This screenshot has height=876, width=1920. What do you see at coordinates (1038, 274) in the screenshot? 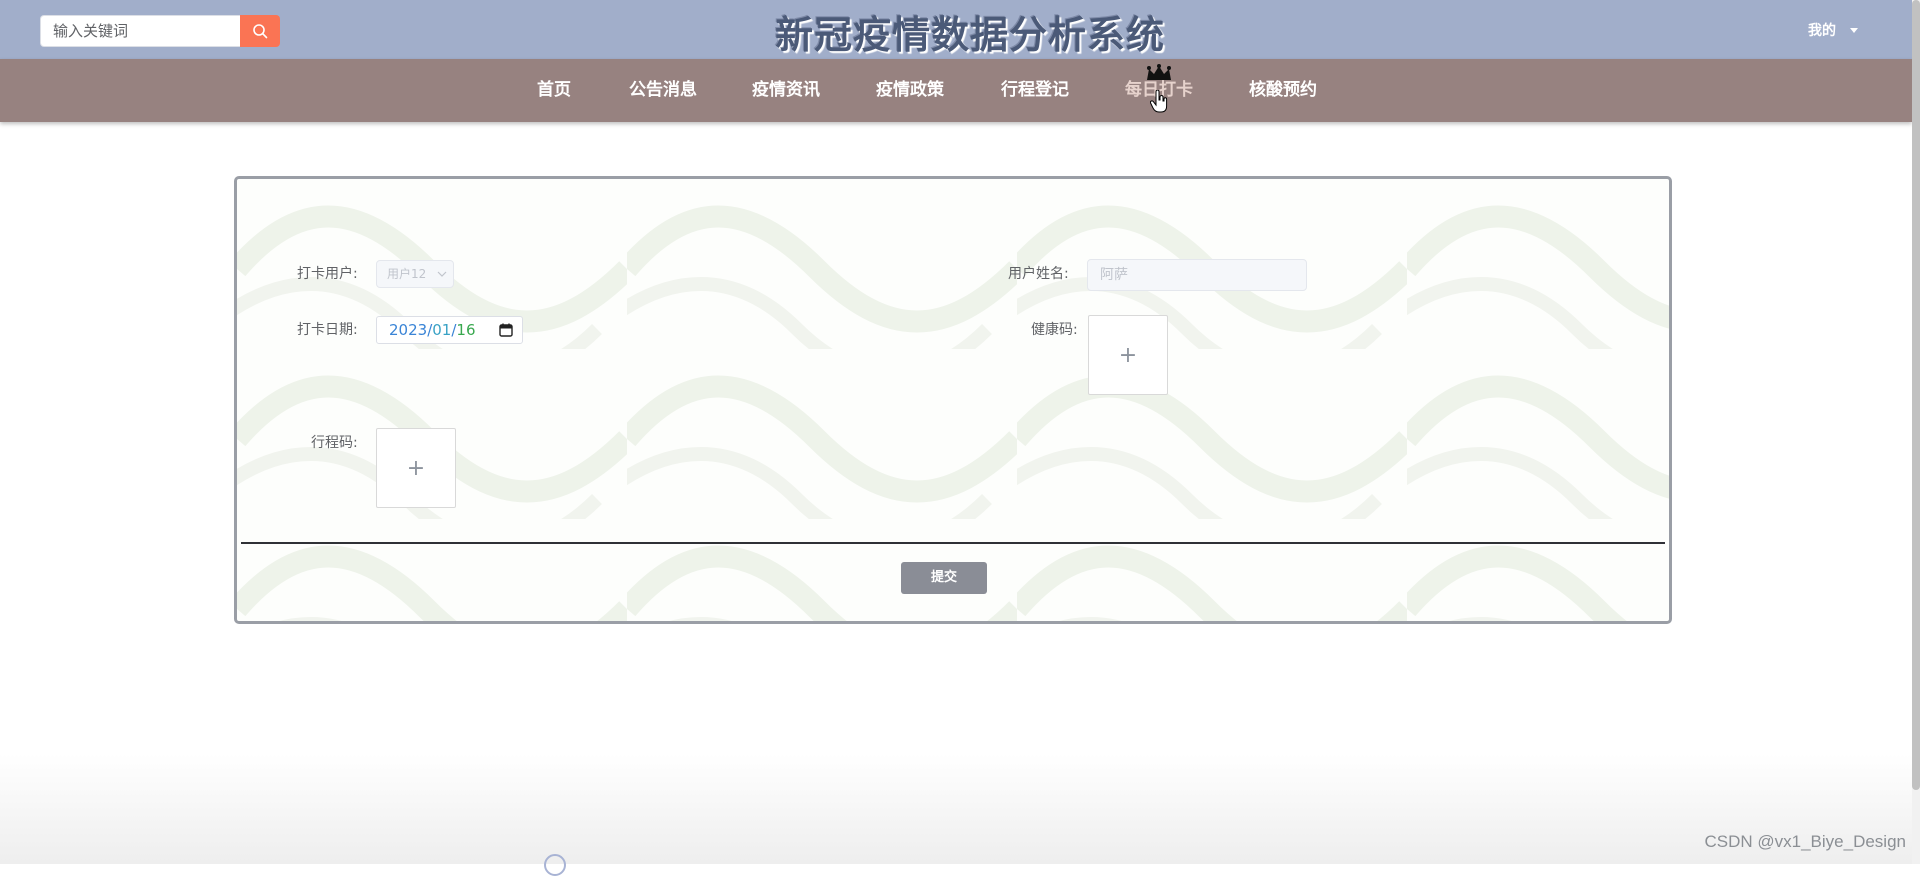
I see `user-name-label: 用户姓名:` at bounding box center [1038, 274].